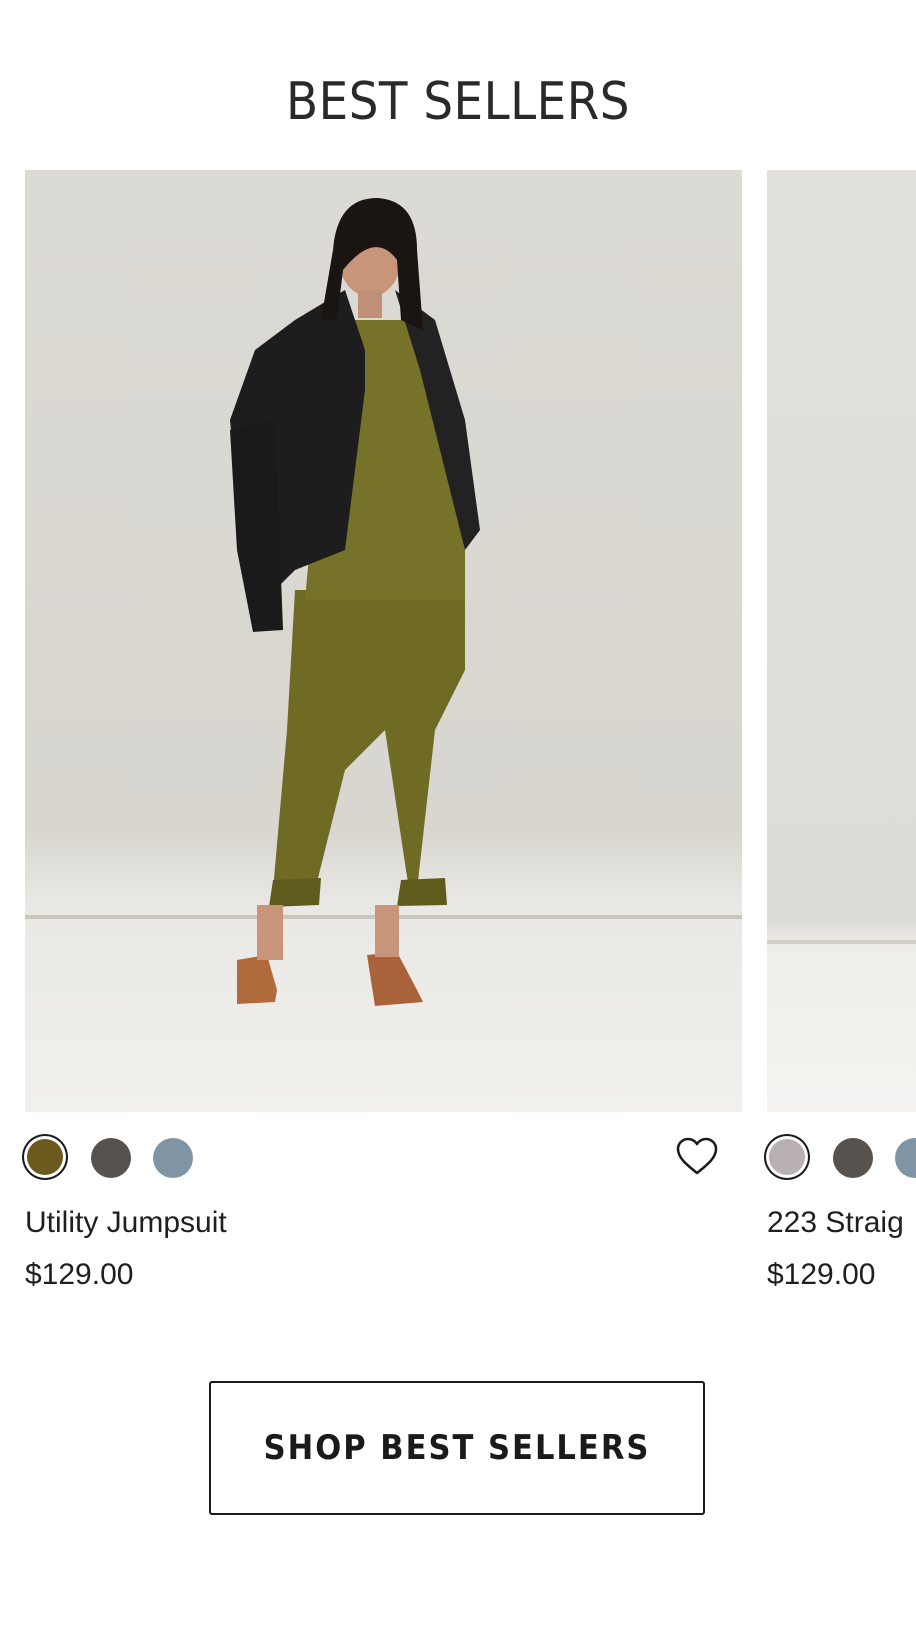 Image resolution: width=916 pixels, height=1628 pixels. What do you see at coordinates (841, 942) in the screenshot?
I see `floor-line` at bounding box center [841, 942].